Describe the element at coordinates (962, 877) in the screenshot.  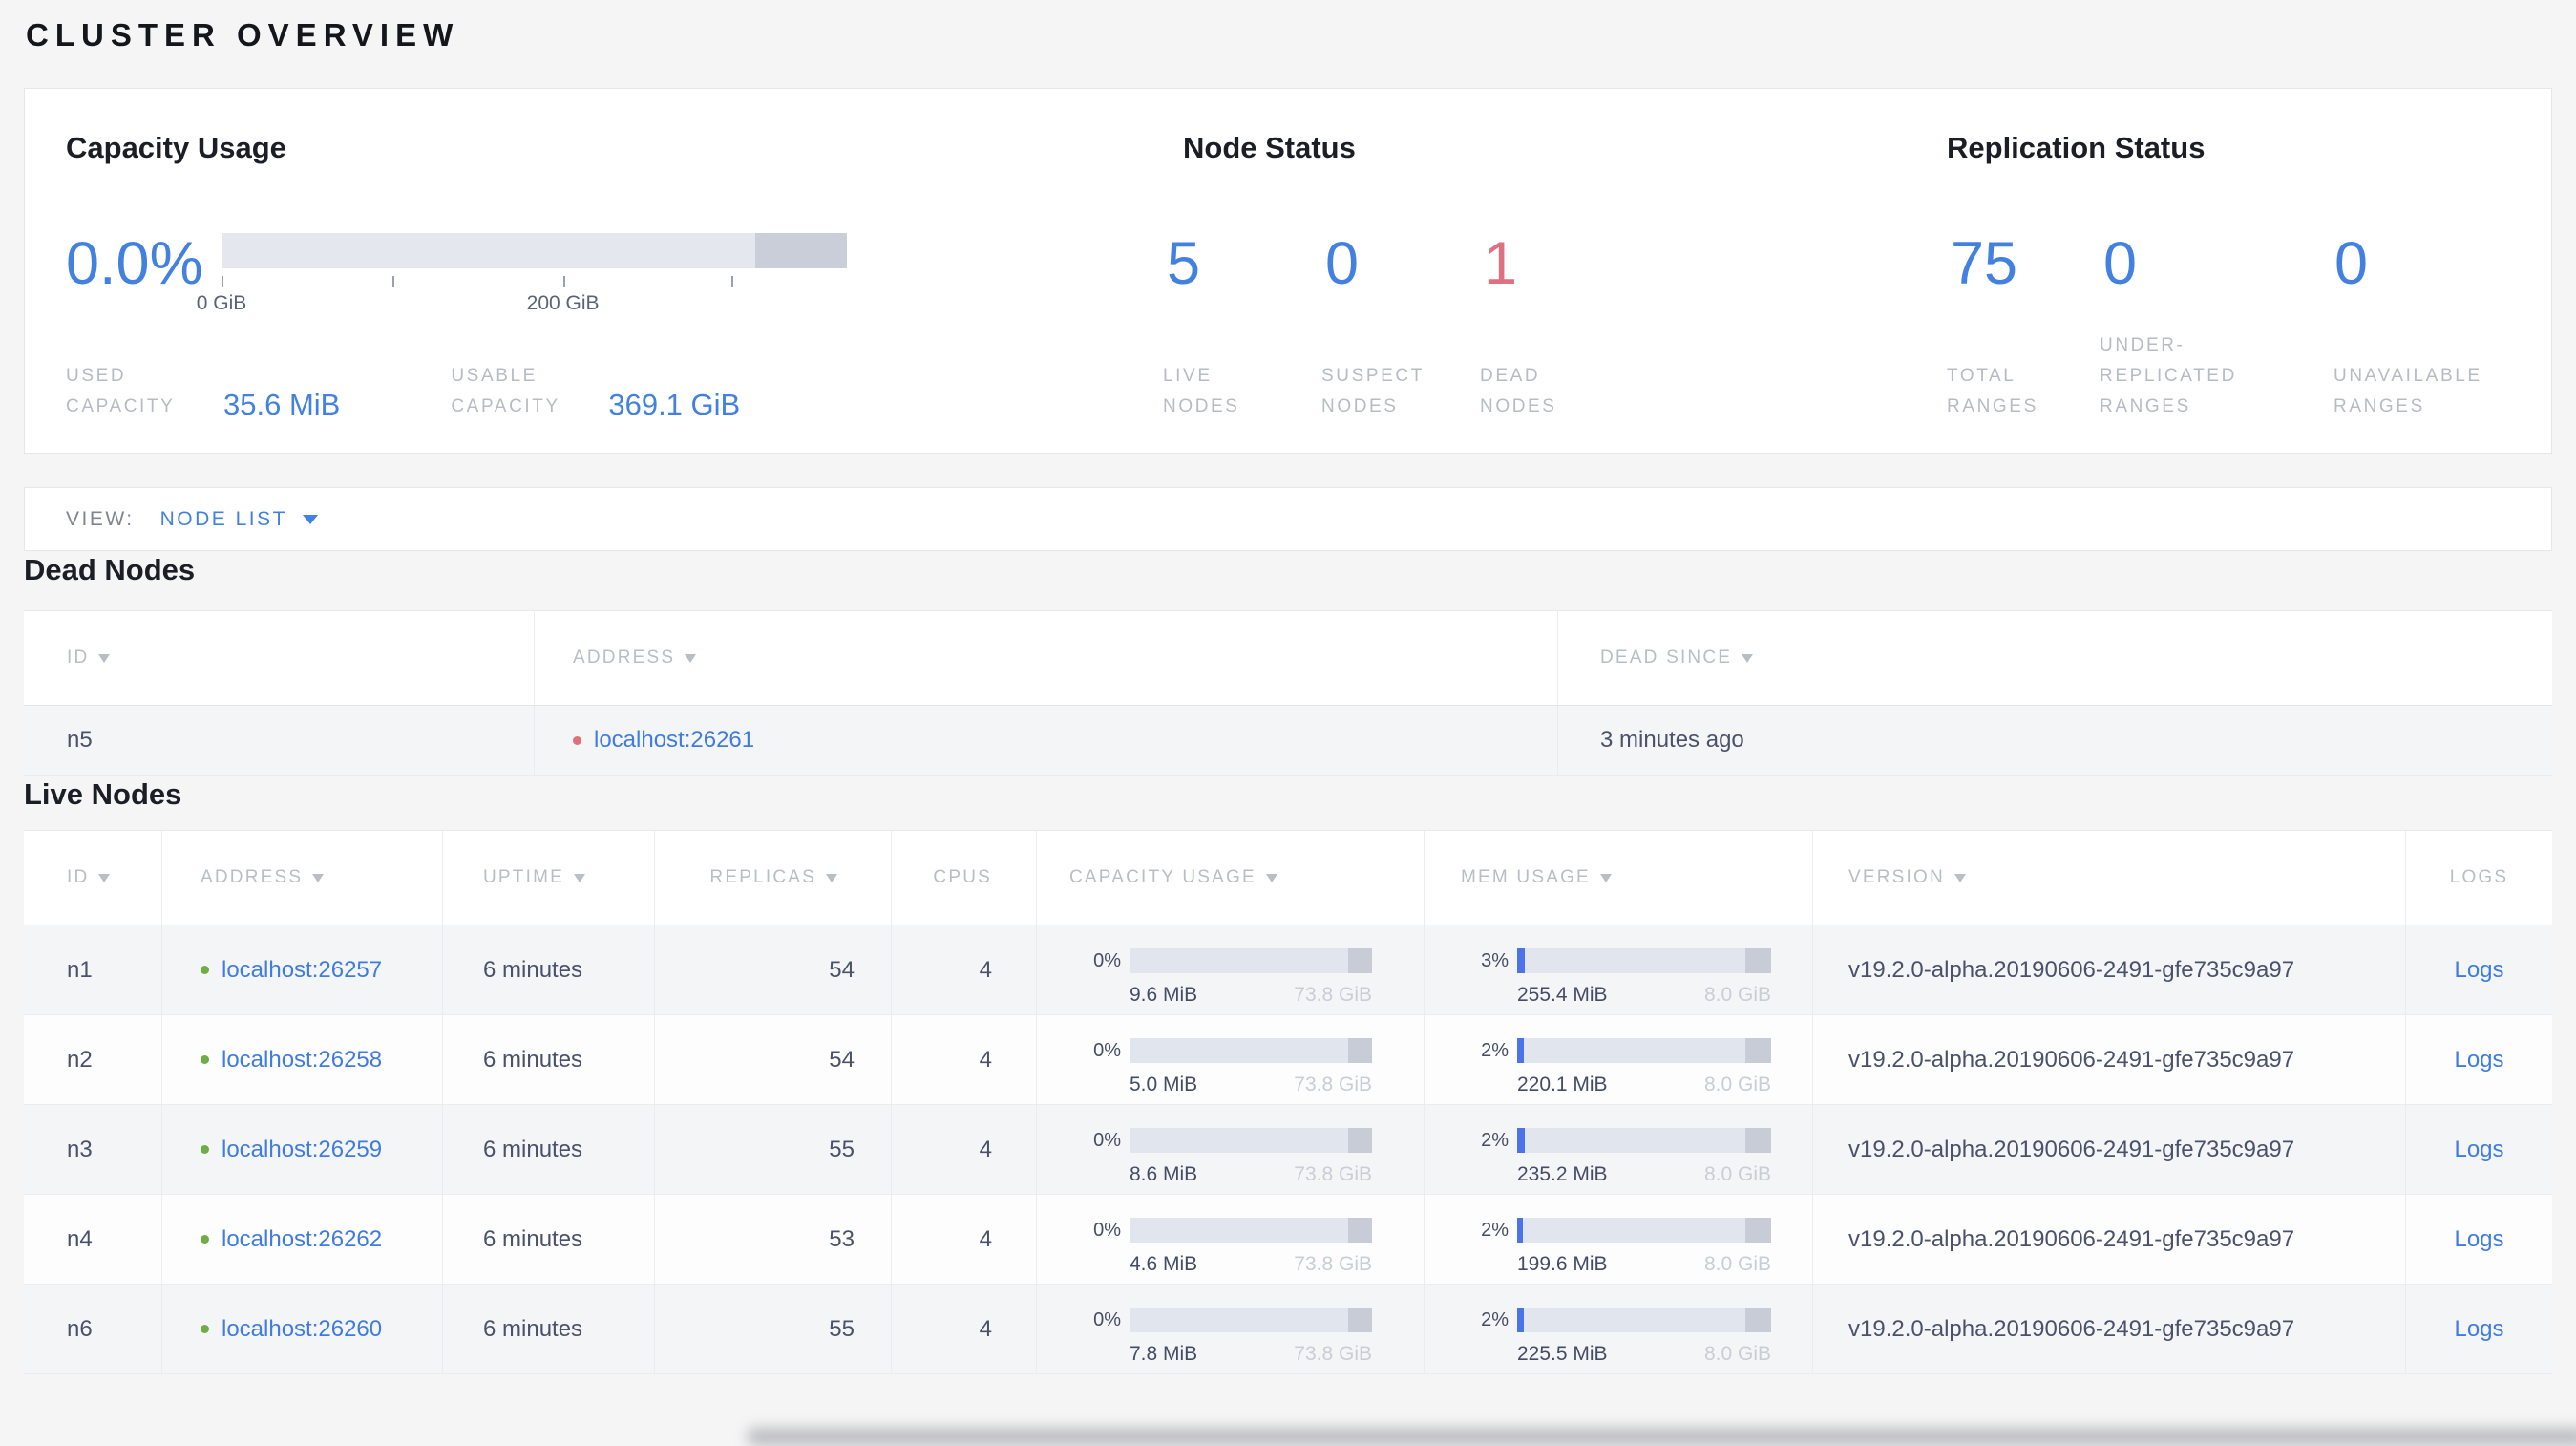
I see `column-header-cpus-label: CPUS` at that location.